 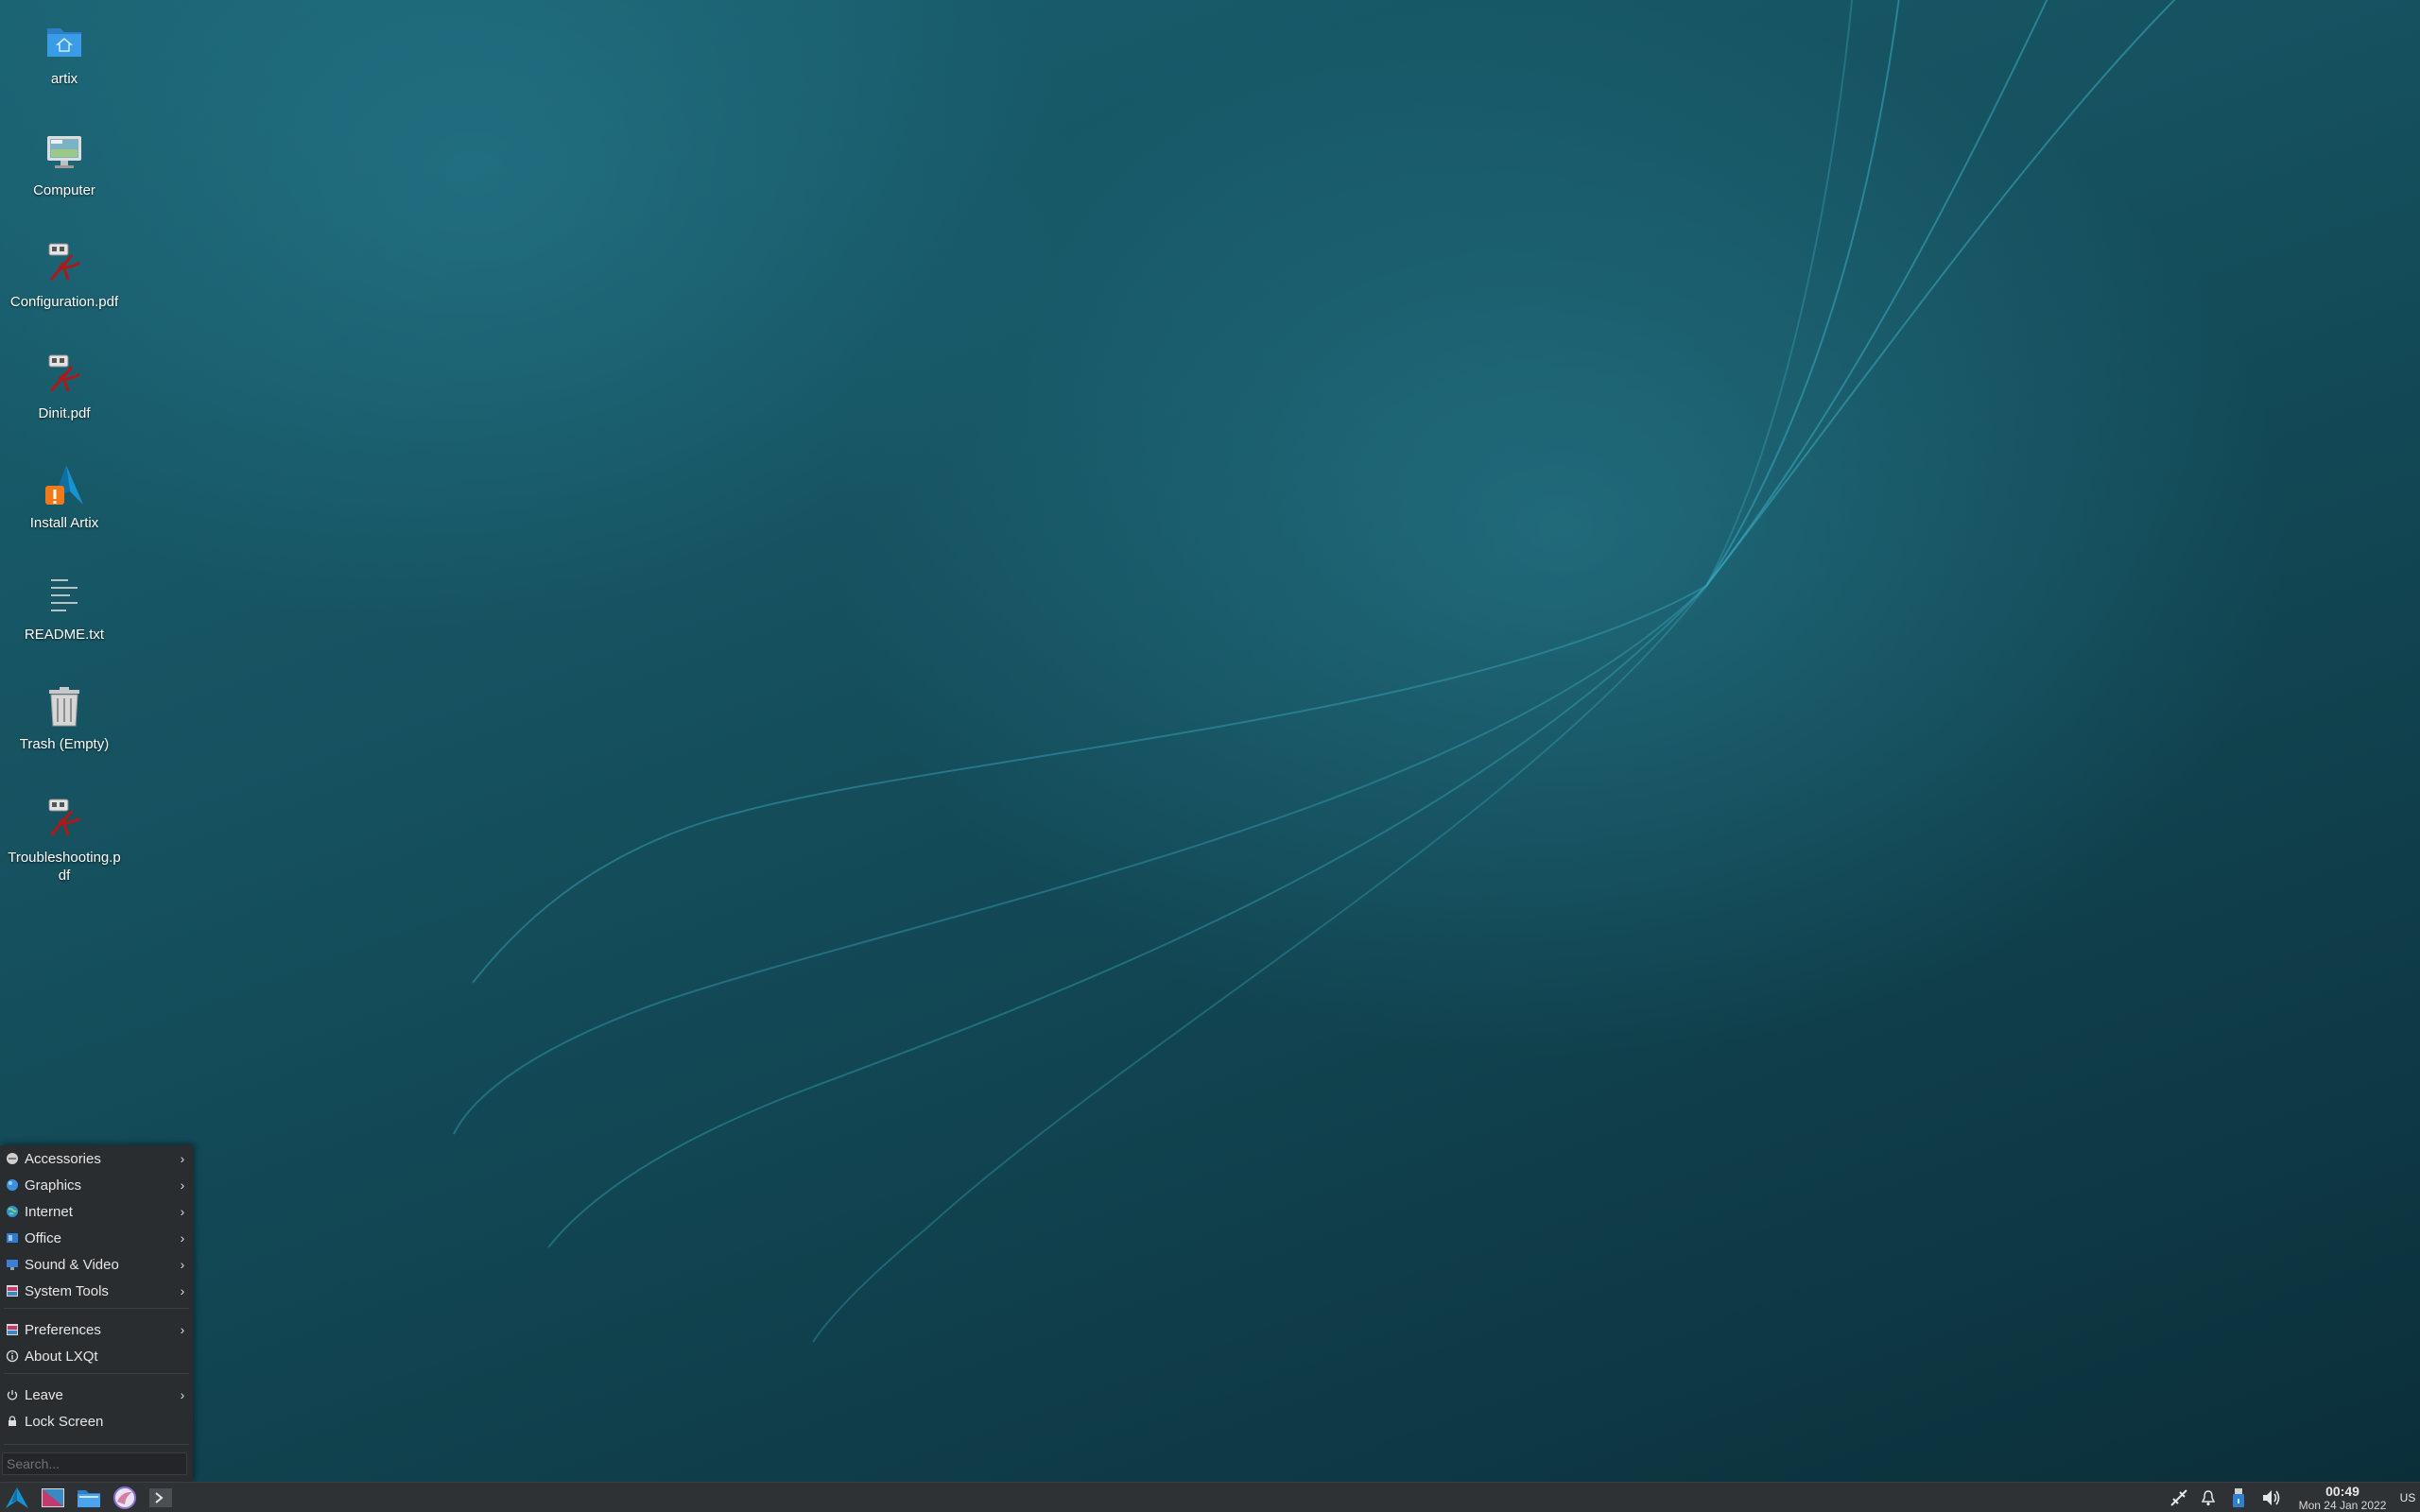 I want to click on info-icon, so click(x=12, y=1356).